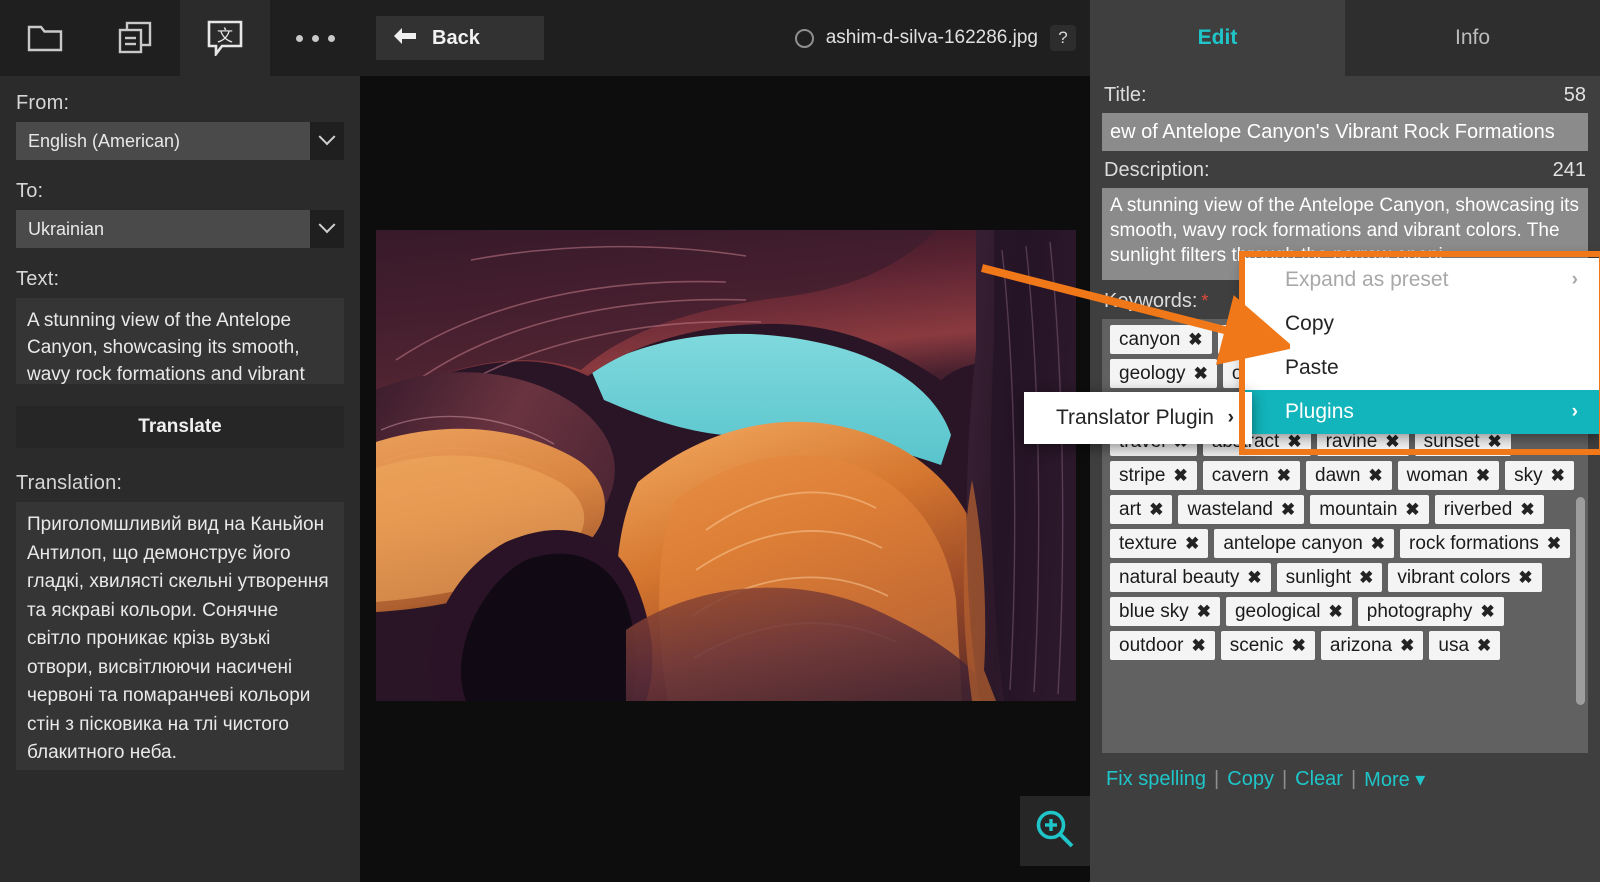  I want to click on keyword-label: blue sky, so click(1154, 611).